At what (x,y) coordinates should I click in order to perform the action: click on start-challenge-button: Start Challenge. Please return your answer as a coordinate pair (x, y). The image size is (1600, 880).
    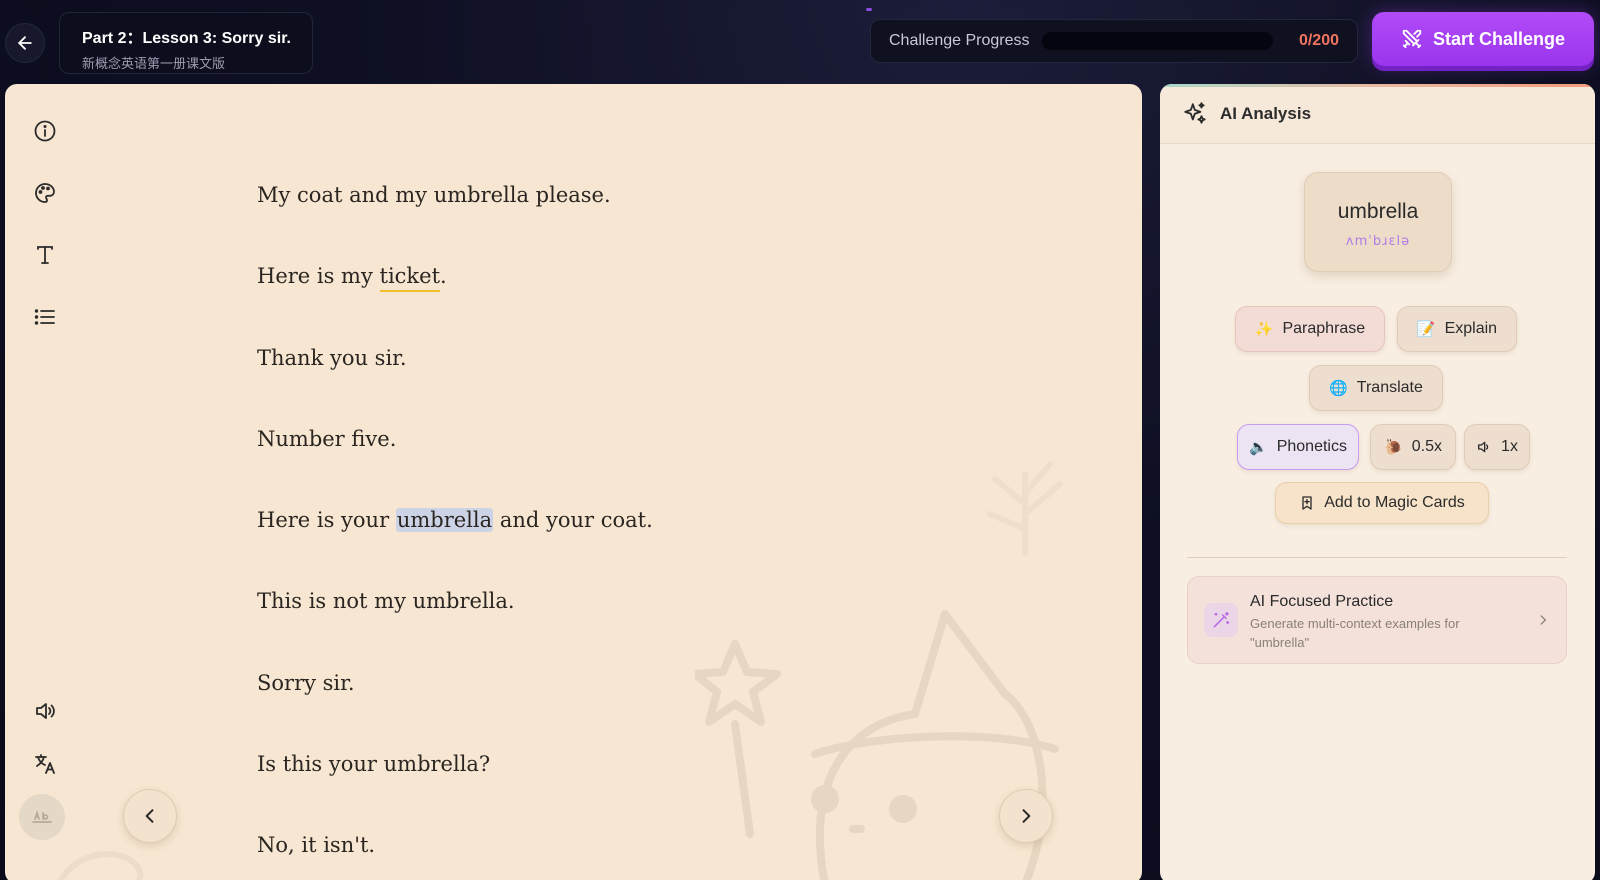
    Looking at the image, I should click on (1483, 39).